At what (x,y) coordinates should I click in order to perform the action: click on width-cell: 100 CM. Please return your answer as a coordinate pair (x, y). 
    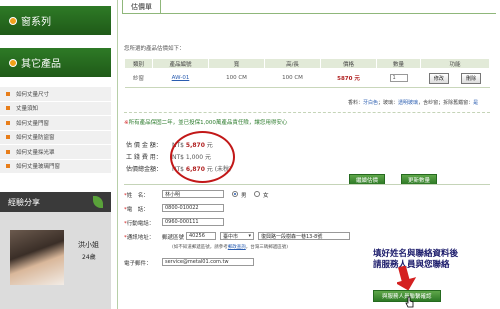
    Looking at the image, I should click on (236, 78).